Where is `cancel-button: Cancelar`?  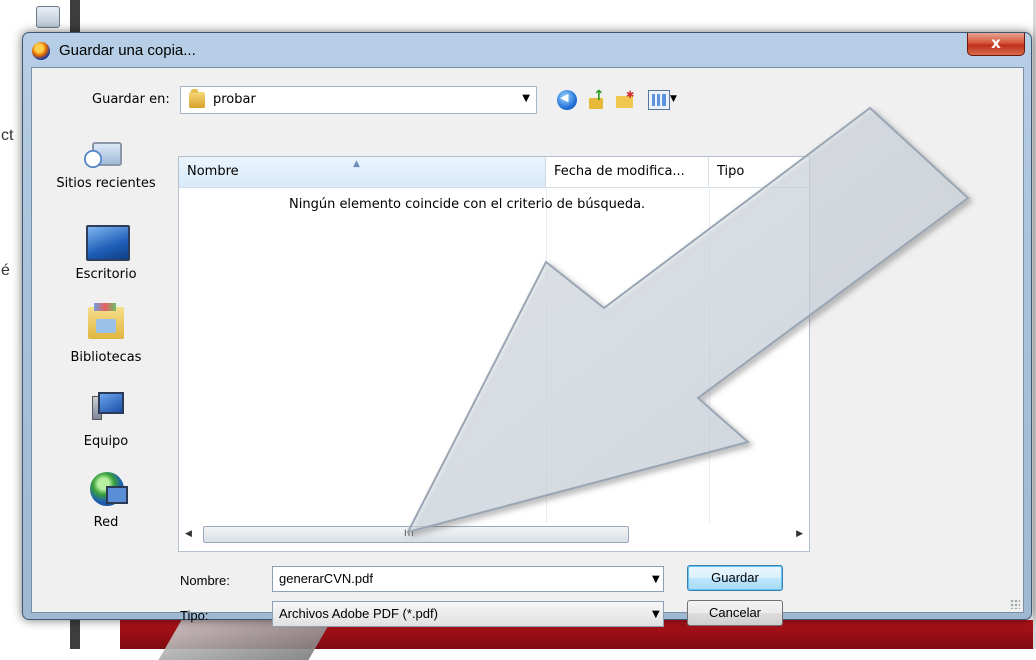
cancel-button: Cancelar is located at coordinates (735, 613).